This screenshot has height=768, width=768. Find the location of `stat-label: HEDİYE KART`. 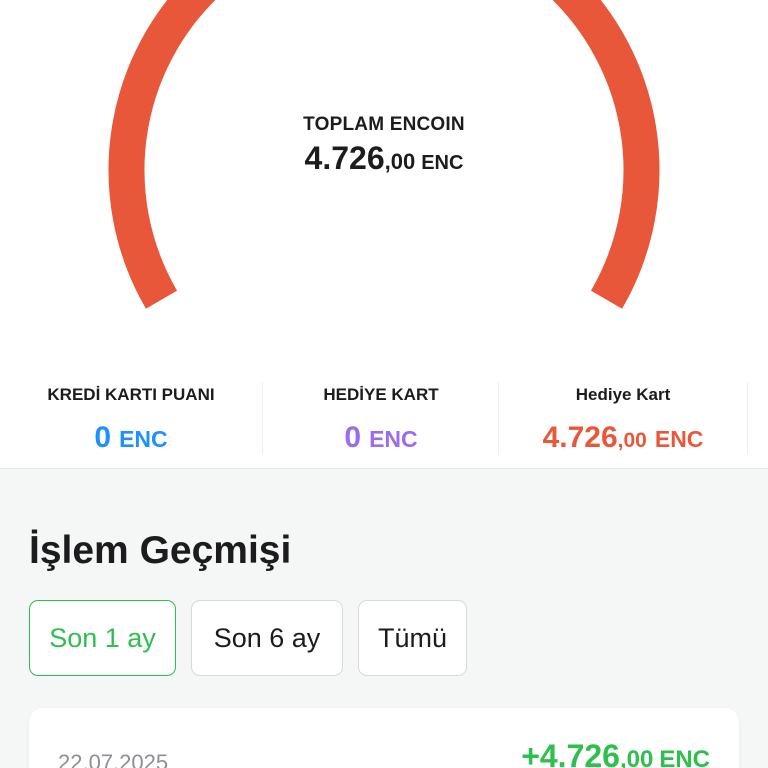

stat-label: HEDİYE KART is located at coordinates (381, 394).